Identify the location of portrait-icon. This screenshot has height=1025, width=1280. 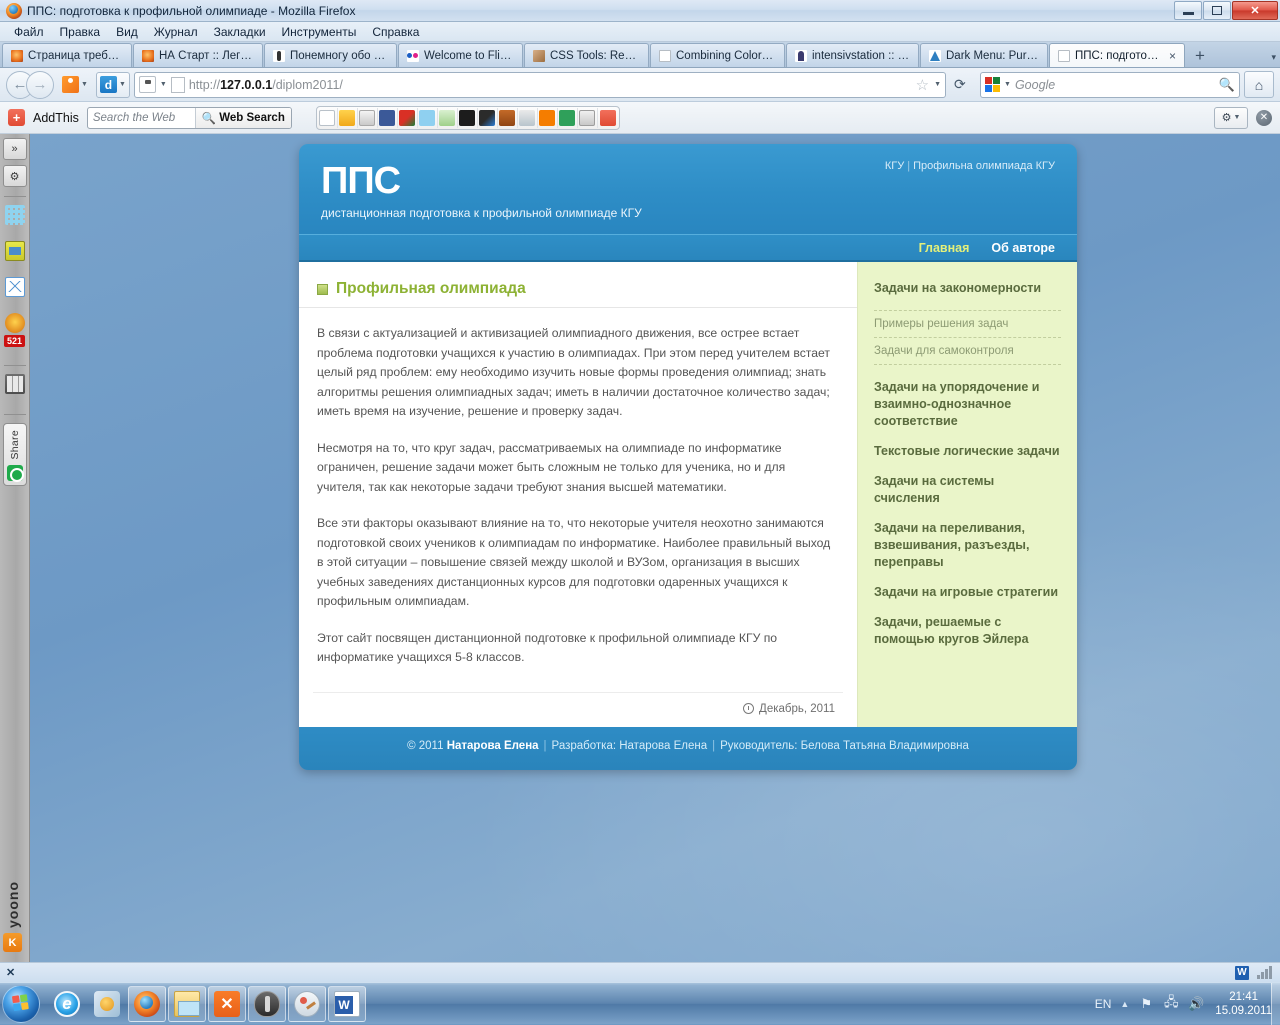
(539, 56).